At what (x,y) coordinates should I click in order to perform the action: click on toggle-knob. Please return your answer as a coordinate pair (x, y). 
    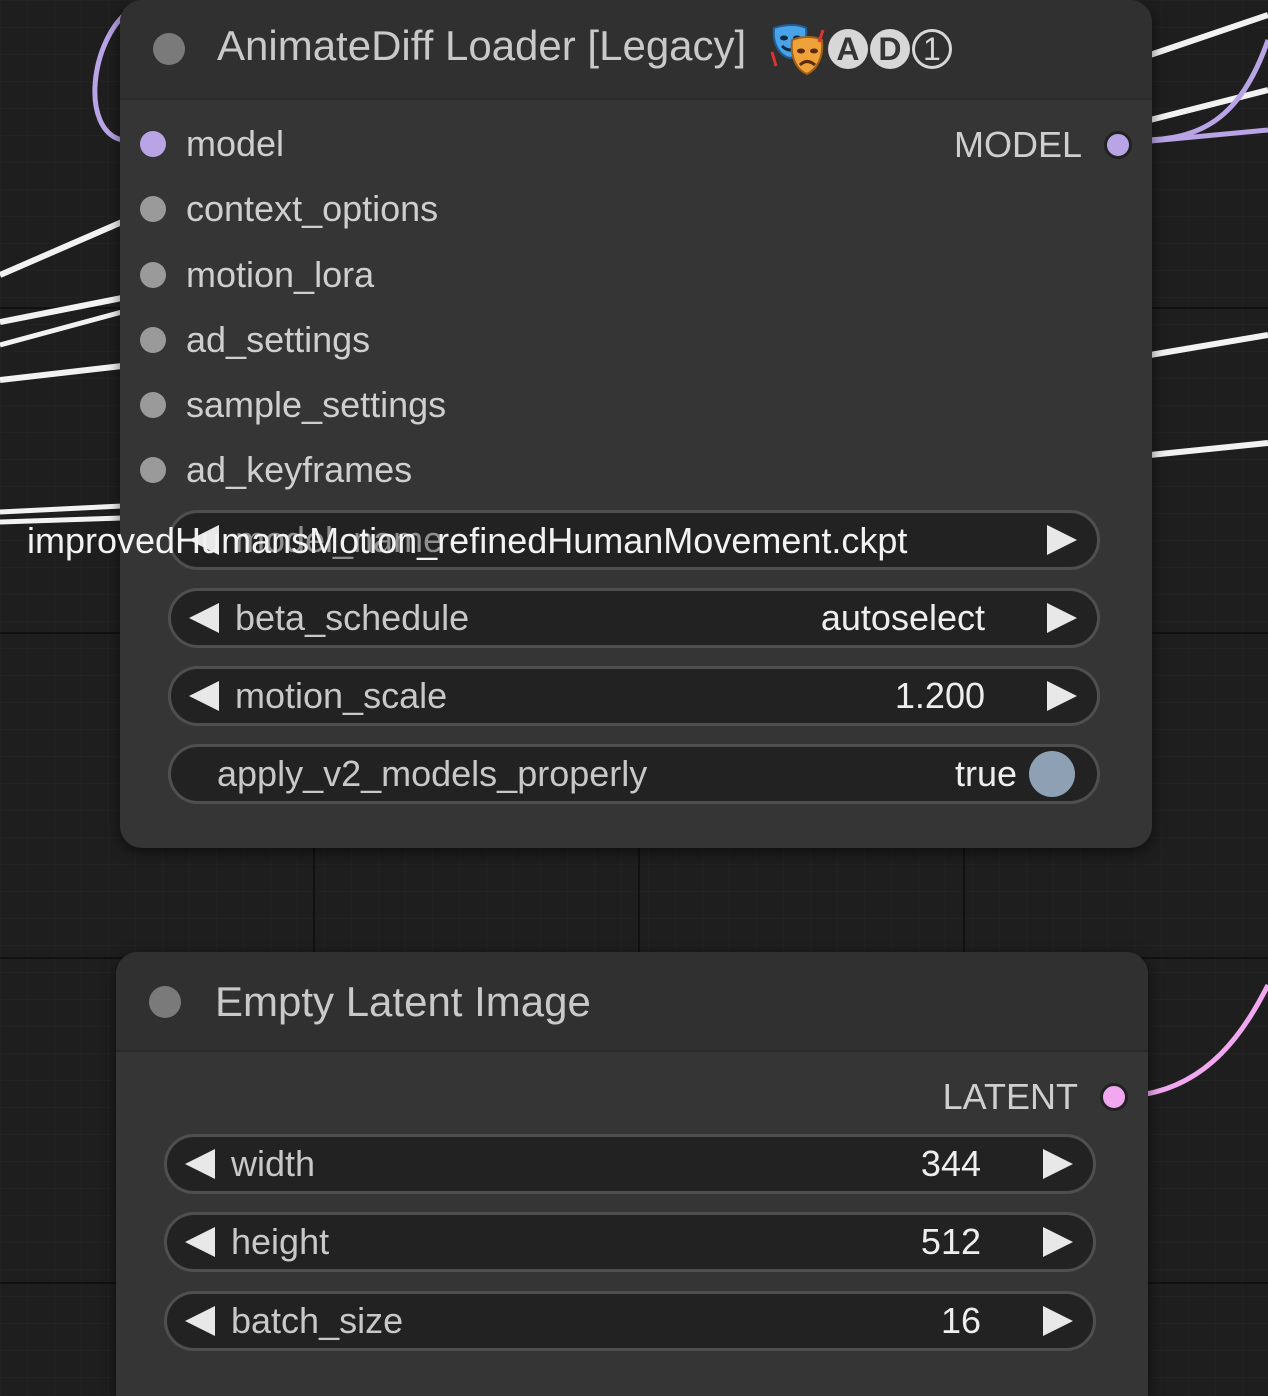
    Looking at the image, I should click on (1052, 774).